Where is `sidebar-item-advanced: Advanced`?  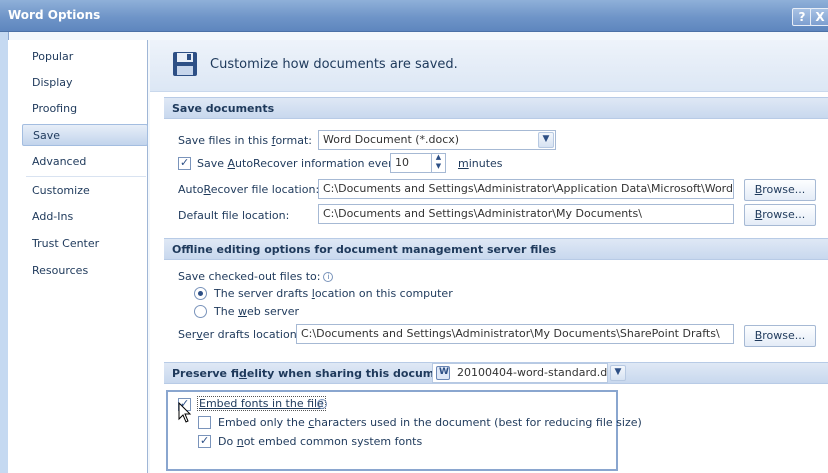 sidebar-item-advanced: Advanced is located at coordinates (59, 162).